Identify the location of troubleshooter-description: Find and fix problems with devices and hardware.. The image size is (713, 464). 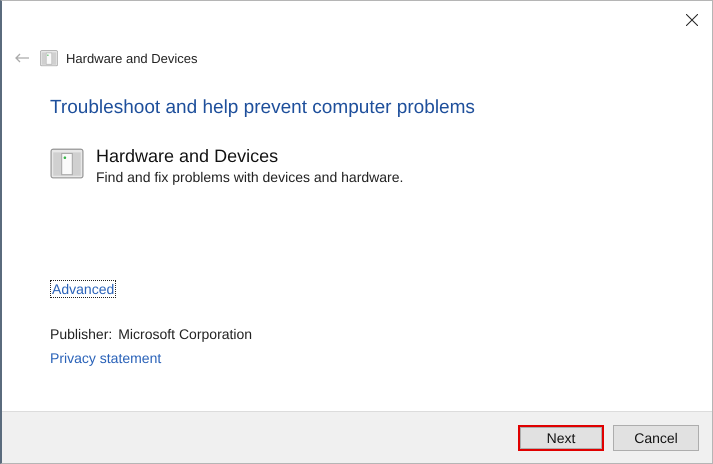
(250, 177).